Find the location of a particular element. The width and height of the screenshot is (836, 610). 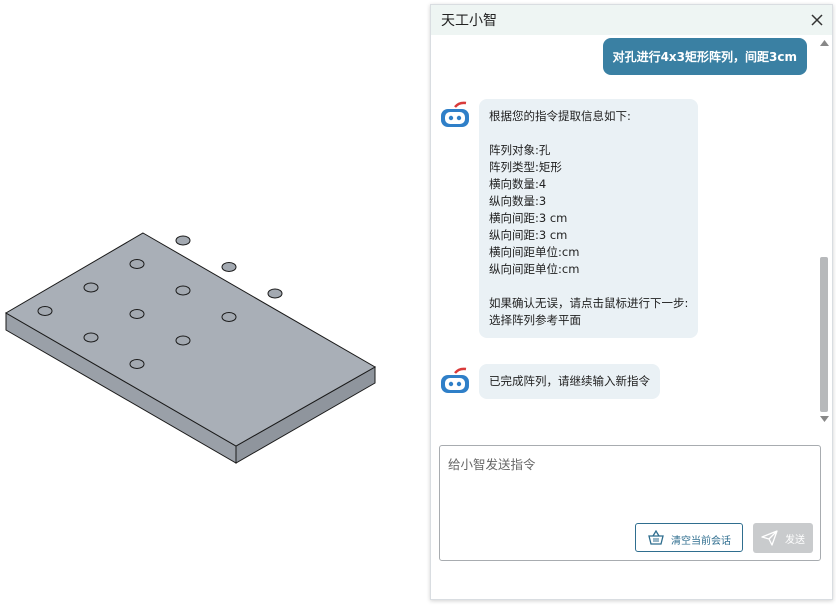

send-icon is located at coordinates (769, 538).